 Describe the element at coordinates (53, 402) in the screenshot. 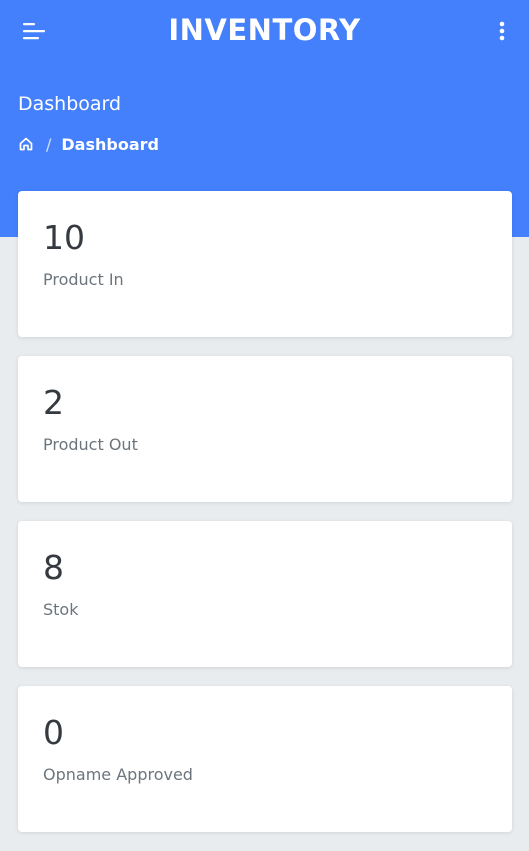

I see `stat-value: 2` at that location.